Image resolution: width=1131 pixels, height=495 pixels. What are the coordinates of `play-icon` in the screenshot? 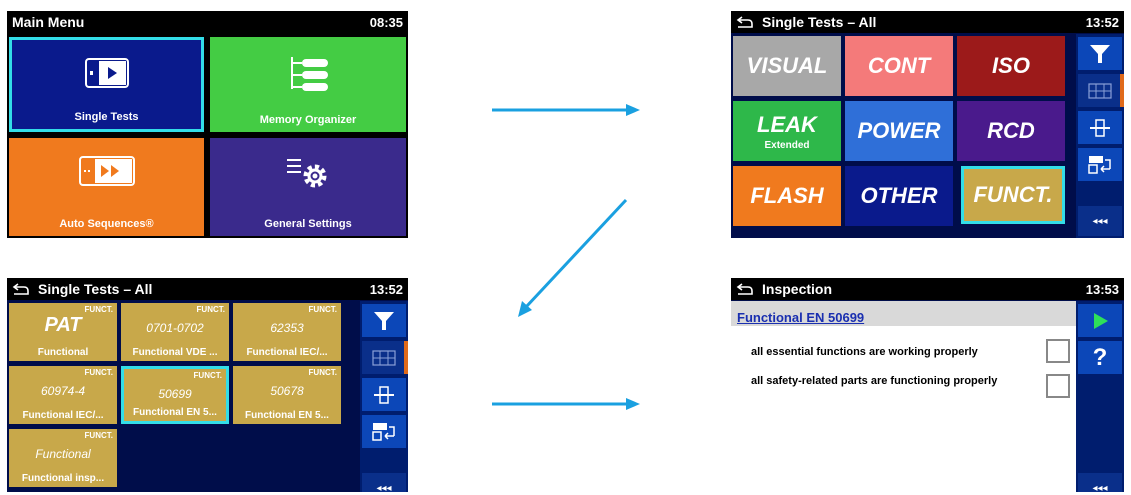 It's located at (1101, 320).